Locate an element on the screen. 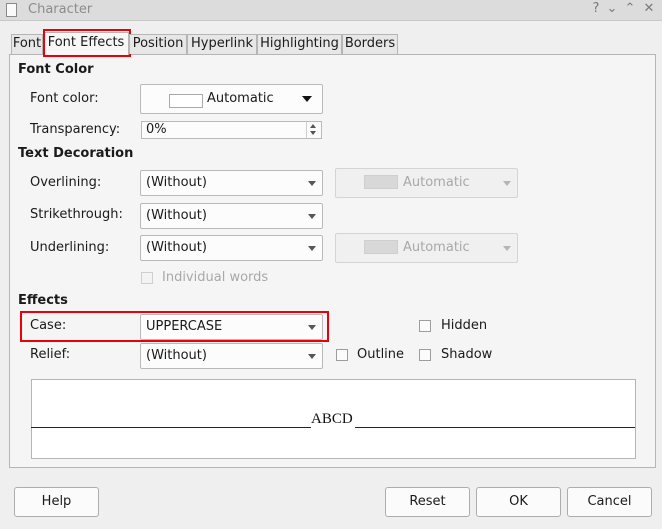  hidden-checkbox is located at coordinates (425, 326).